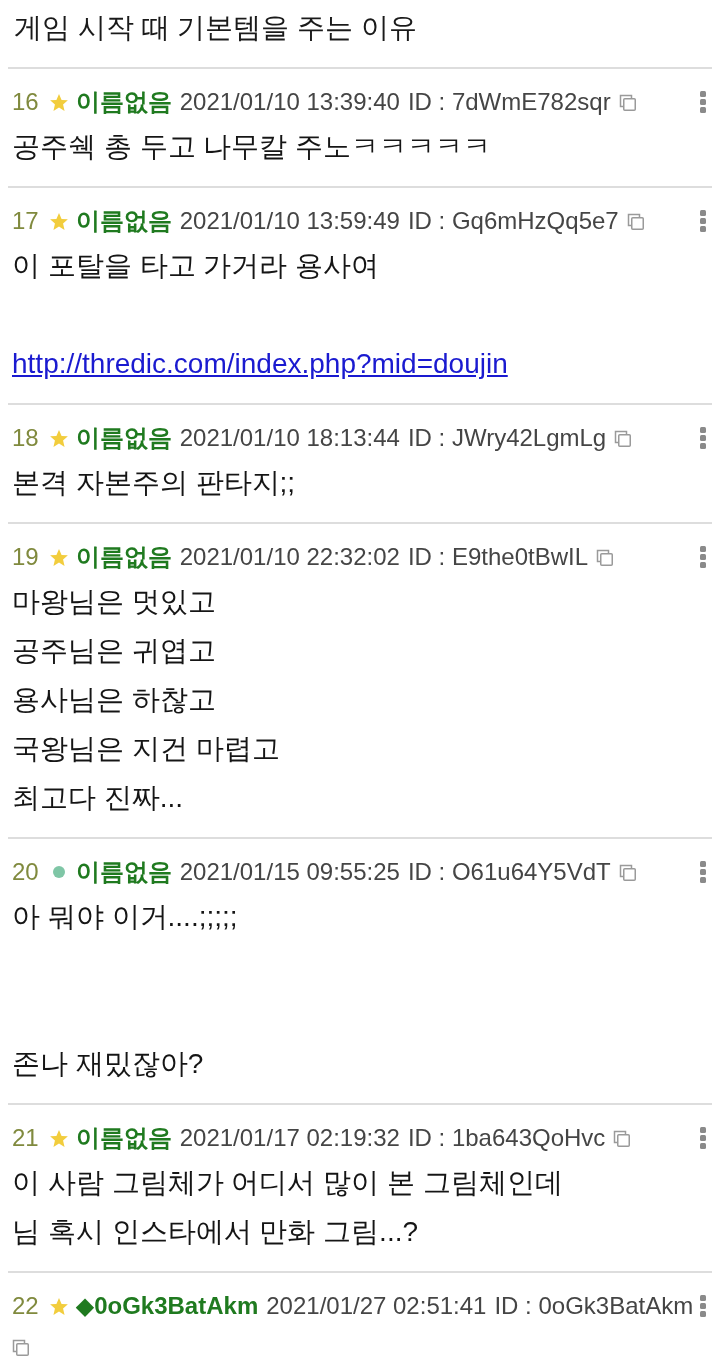  What do you see at coordinates (215, 28) in the screenshot?
I see `thread-title: 게임 시작 때 기본템을 주는 이유` at bounding box center [215, 28].